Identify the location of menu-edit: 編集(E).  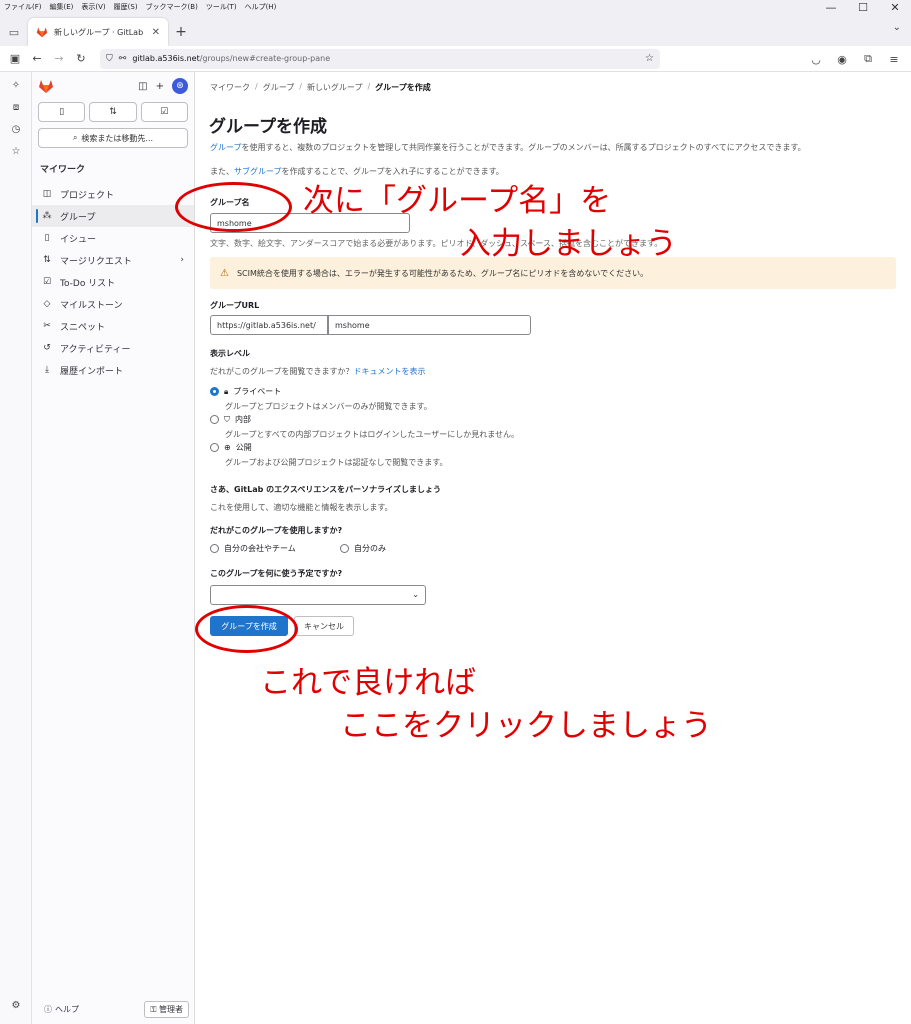
(62, 7).